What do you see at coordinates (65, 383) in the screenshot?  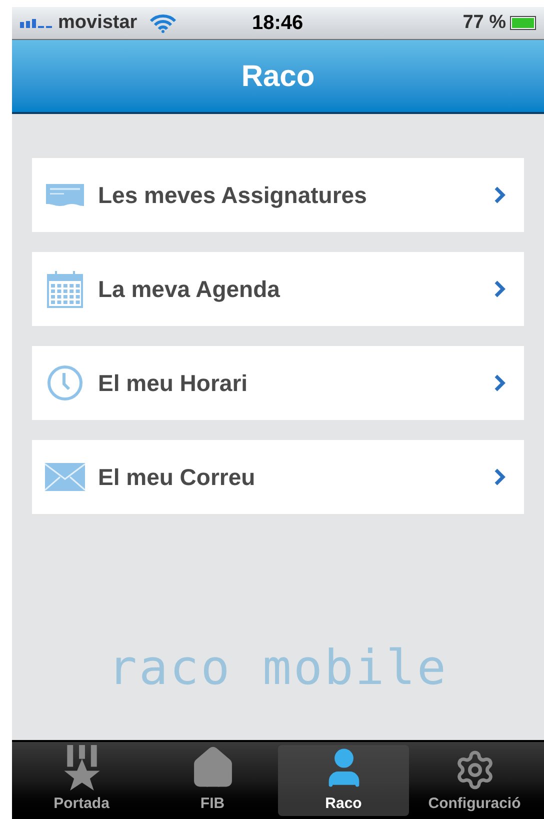 I see `clock-icon` at bounding box center [65, 383].